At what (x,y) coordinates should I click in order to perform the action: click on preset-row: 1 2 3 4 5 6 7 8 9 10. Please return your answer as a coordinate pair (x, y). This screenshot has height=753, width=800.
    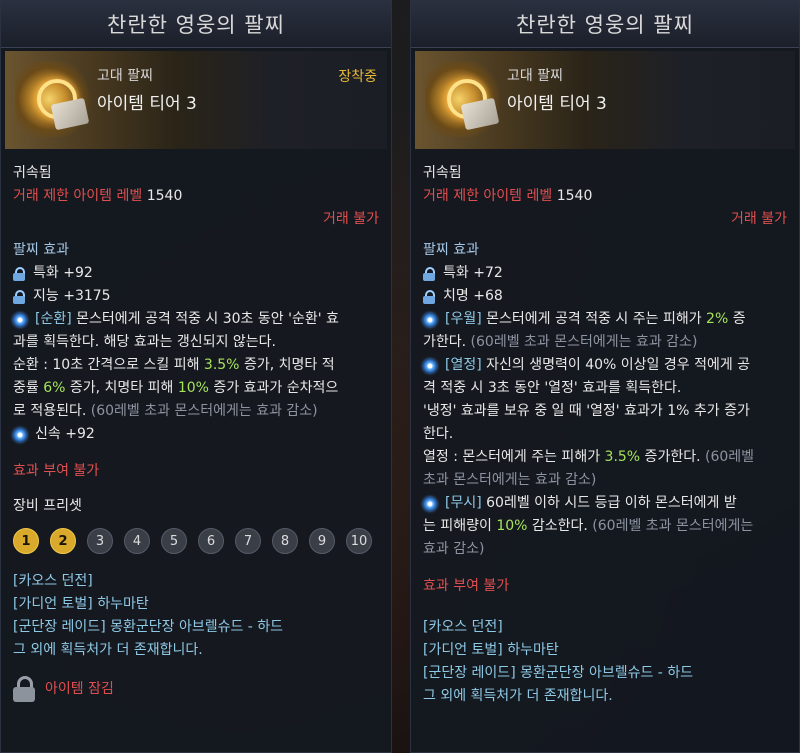
    Looking at the image, I should click on (196, 541).